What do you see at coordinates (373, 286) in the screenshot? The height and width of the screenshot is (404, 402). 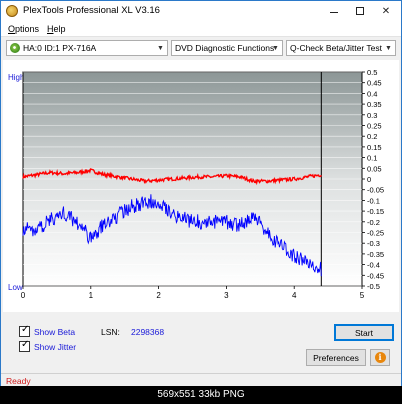 I see `y-axis-tick-label: -0.5` at bounding box center [373, 286].